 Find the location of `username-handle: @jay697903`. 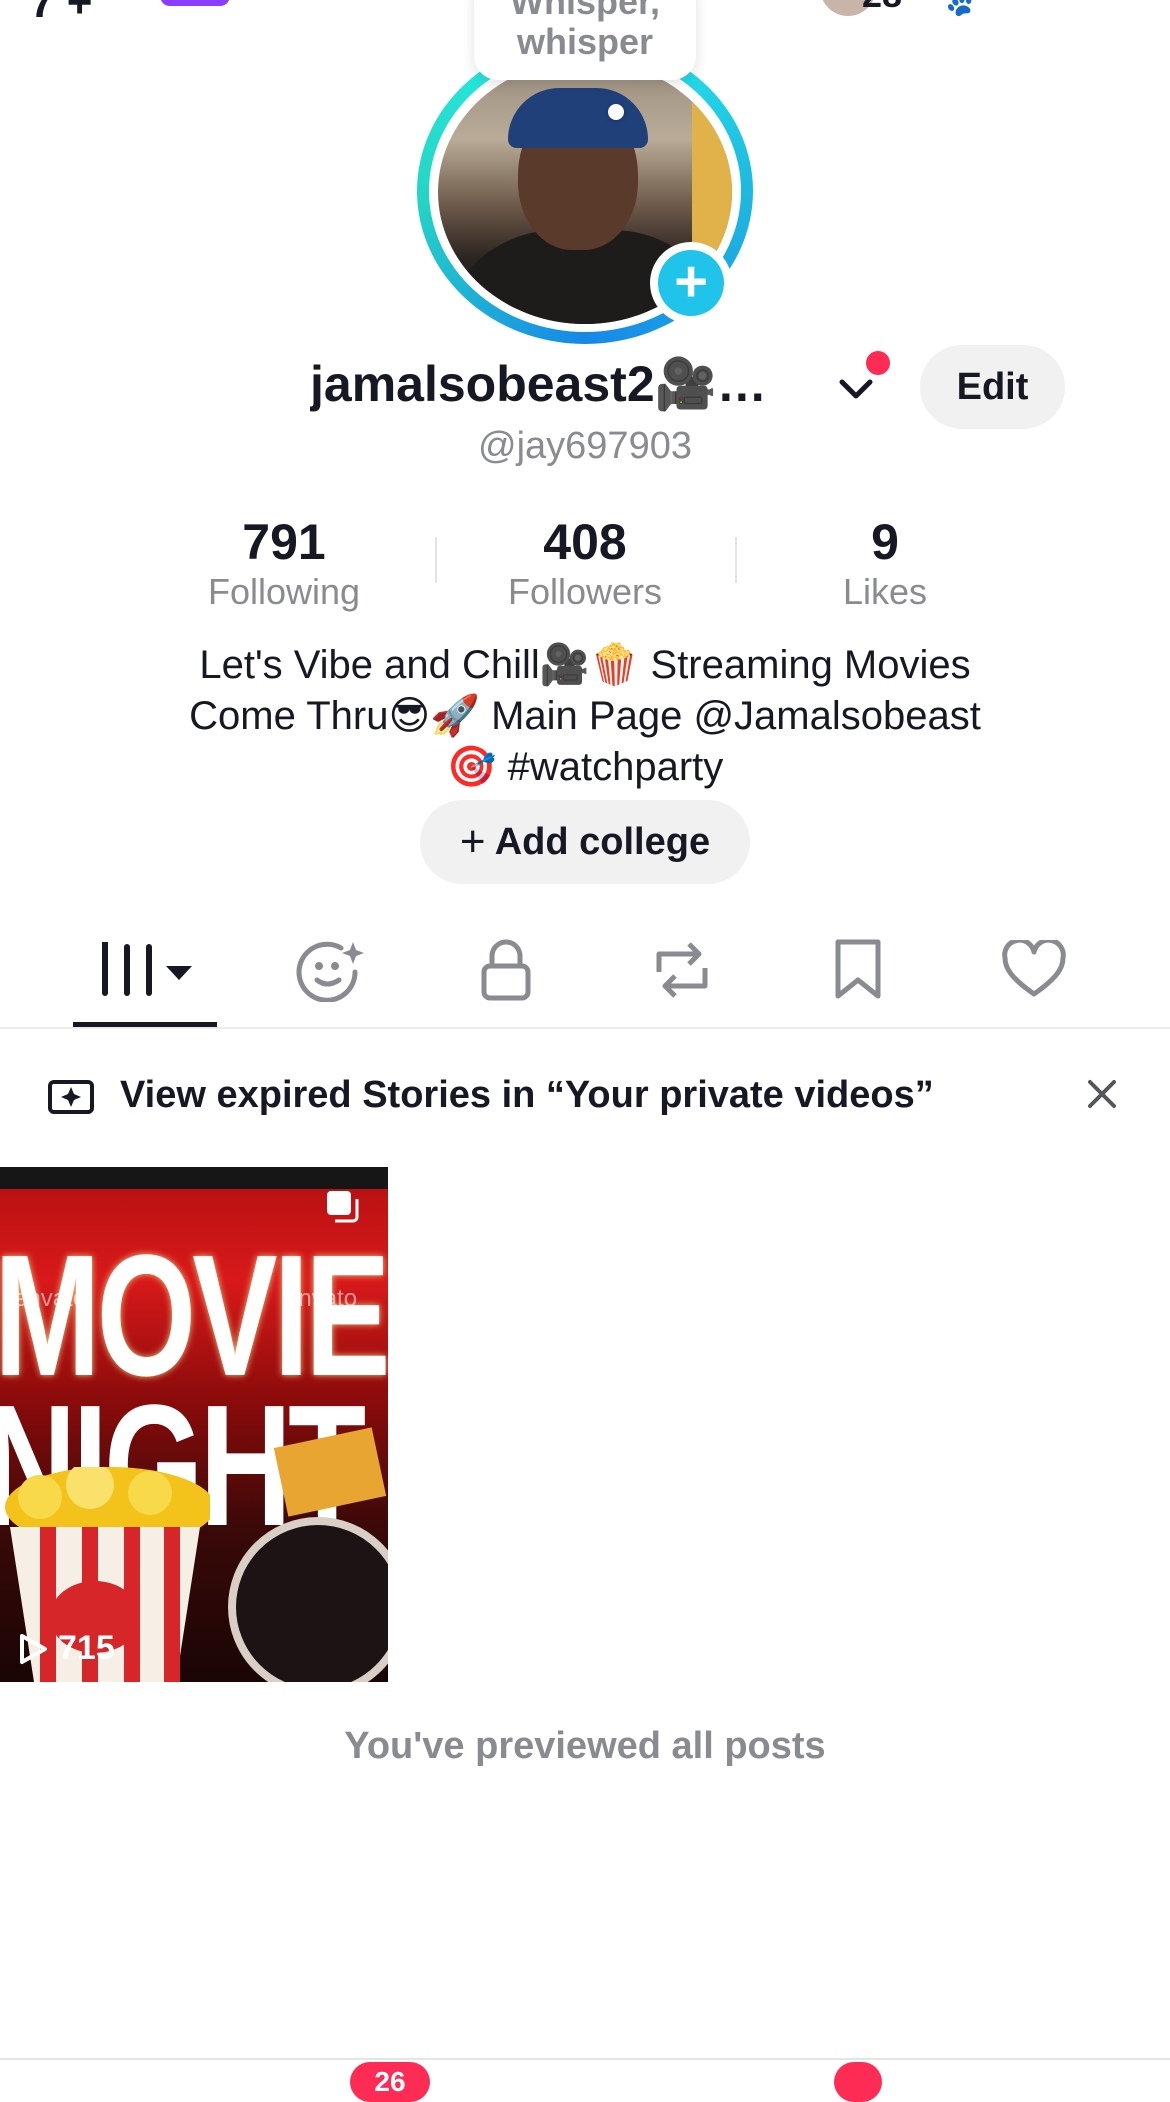

username-handle: @jay697903 is located at coordinates (585, 446).